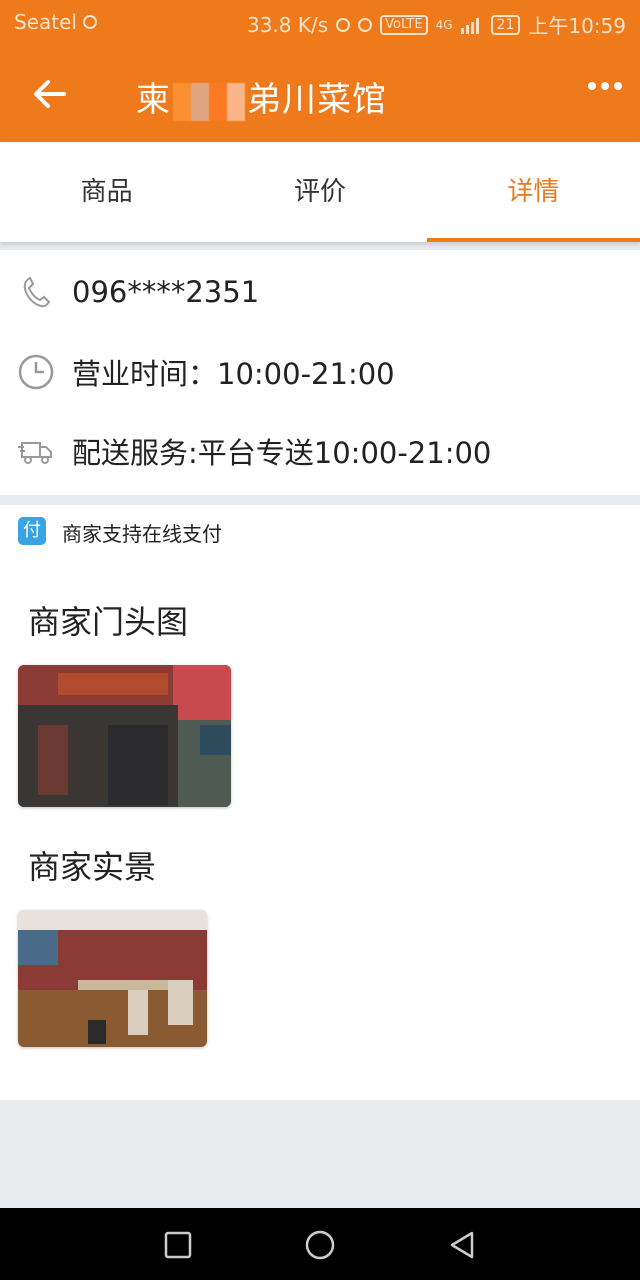 The height and width of the screenshot is (1280, 640). I want to click on tab-details: 详情, so click(533, 192).